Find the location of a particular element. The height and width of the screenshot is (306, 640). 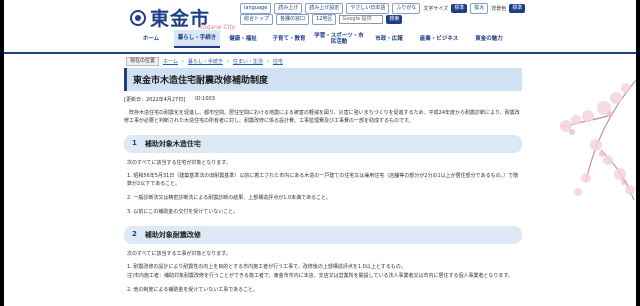

nav-health: 健康・福祉 is located at coordinates (243, 39).